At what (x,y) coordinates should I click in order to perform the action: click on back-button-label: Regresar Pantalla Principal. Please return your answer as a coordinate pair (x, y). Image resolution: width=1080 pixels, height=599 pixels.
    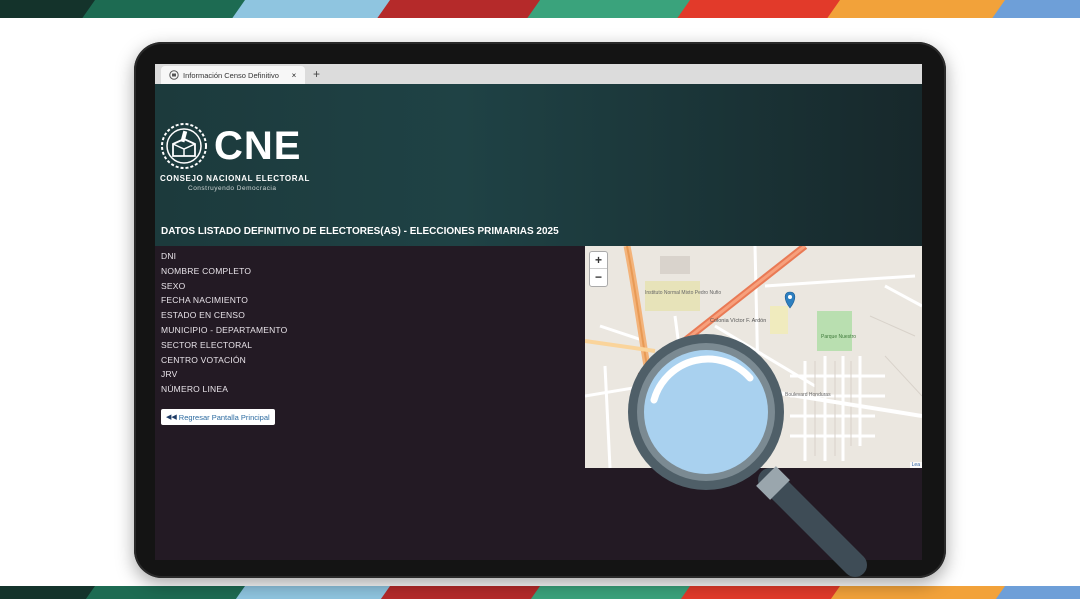
    Looking at the image, I should click on (224, 417).